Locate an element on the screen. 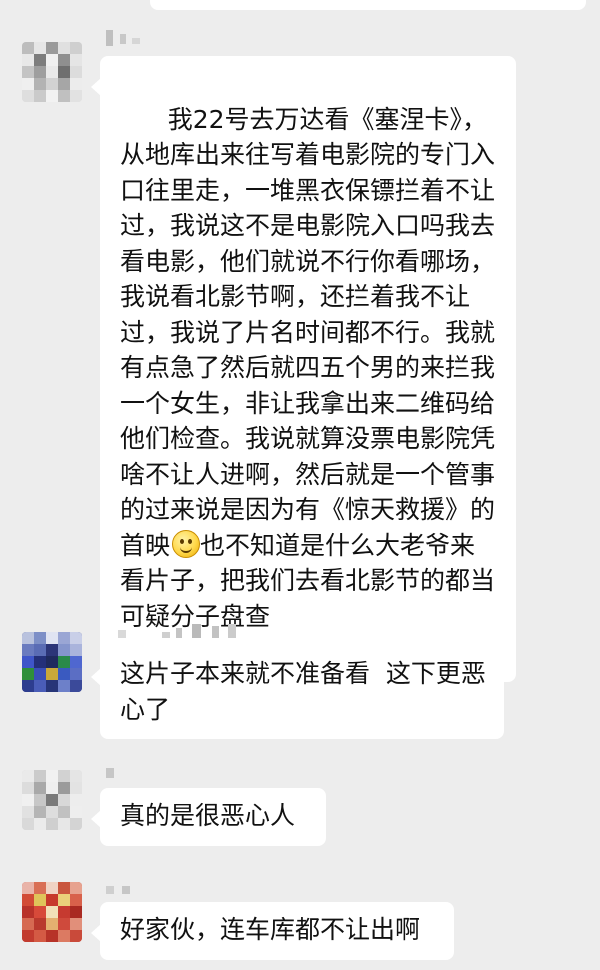  message-item: 这片子本来就不准备看 这下更恶心了 is located at coordinates (300, 680).